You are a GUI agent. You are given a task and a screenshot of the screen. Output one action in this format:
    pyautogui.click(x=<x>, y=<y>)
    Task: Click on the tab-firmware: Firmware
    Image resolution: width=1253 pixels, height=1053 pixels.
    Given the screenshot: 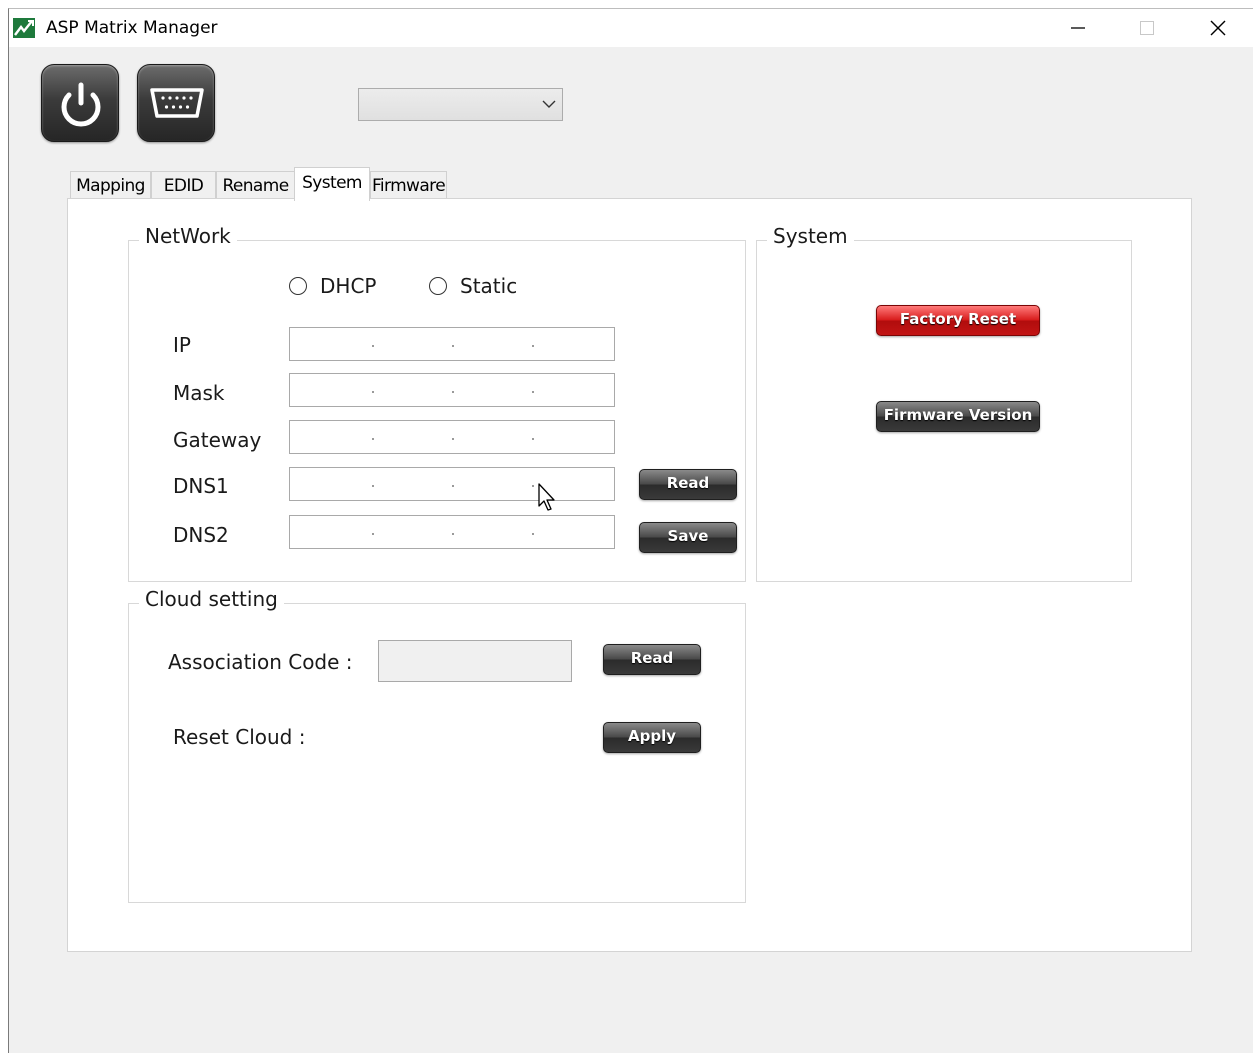 What is the action you would take?
    pyautogui.click(x=408, y=185)
    